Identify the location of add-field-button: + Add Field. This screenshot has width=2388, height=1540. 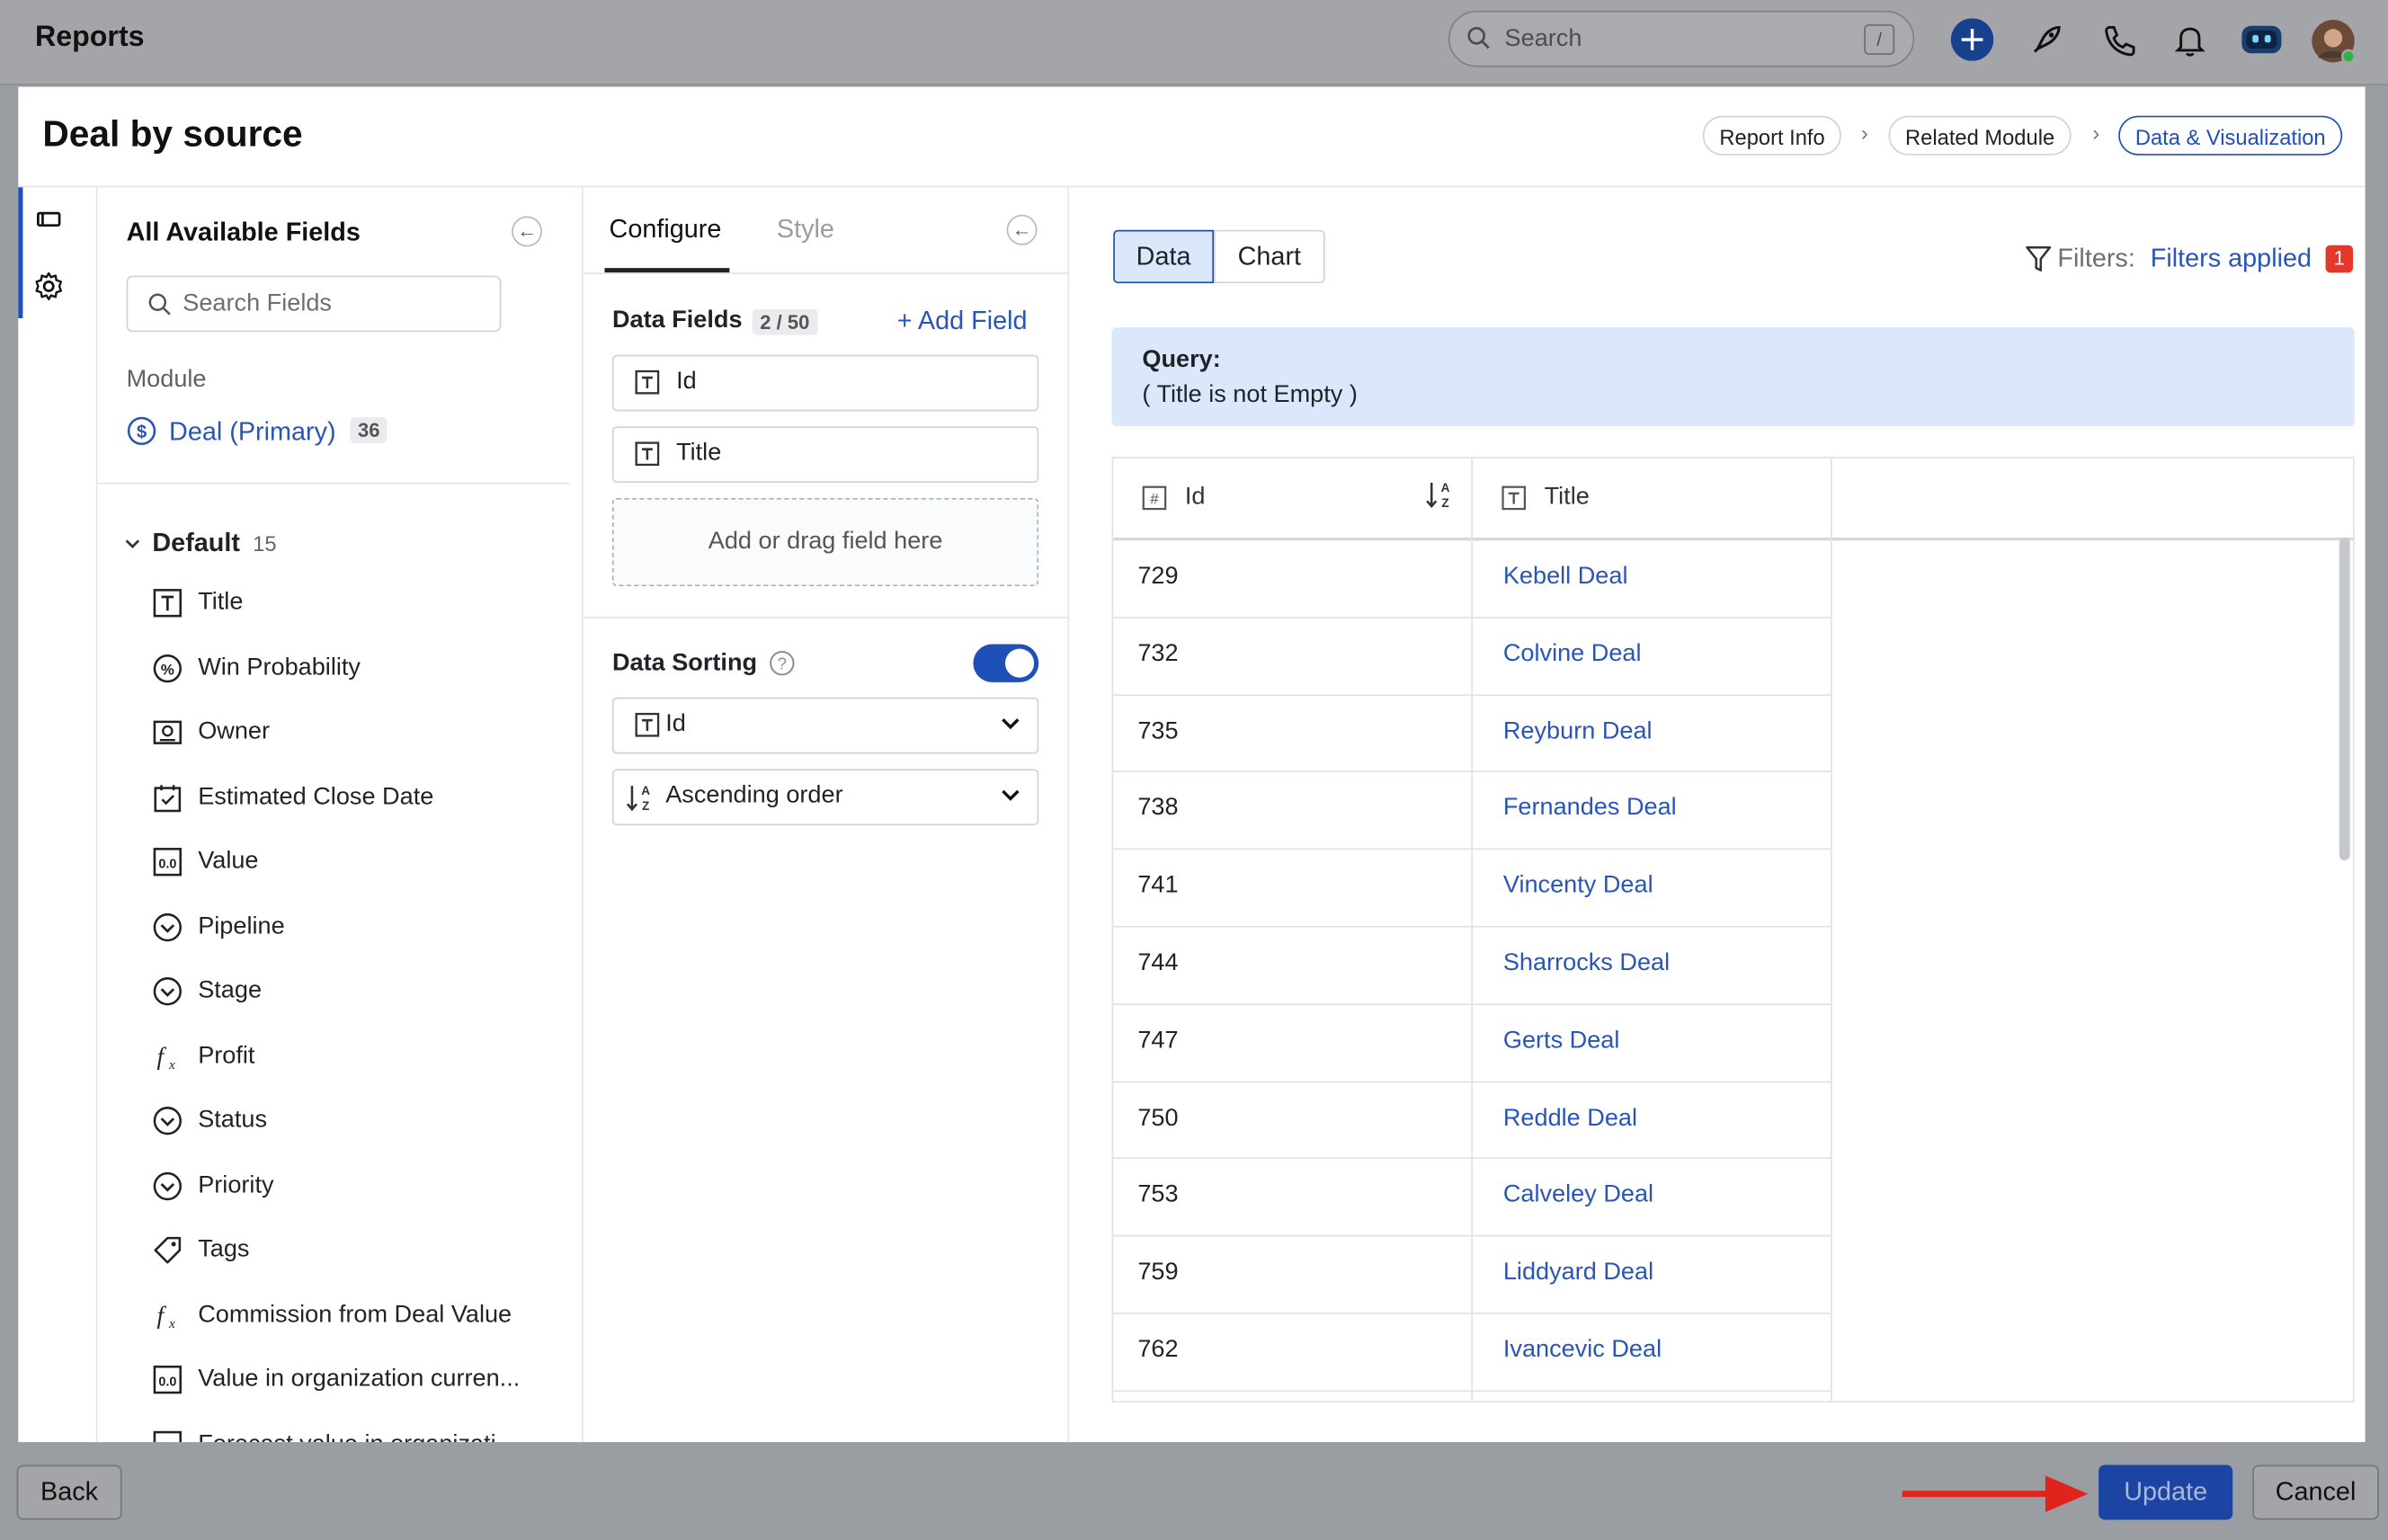
(963, 321).